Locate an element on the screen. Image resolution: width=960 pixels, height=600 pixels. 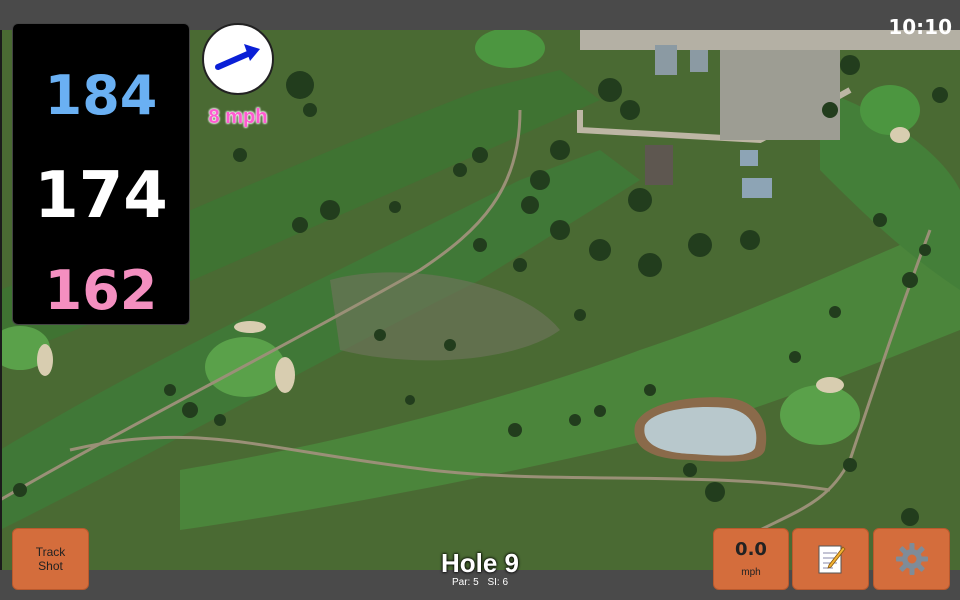
distance-panel: 184 174 162 is located at coordinates (101, 174).